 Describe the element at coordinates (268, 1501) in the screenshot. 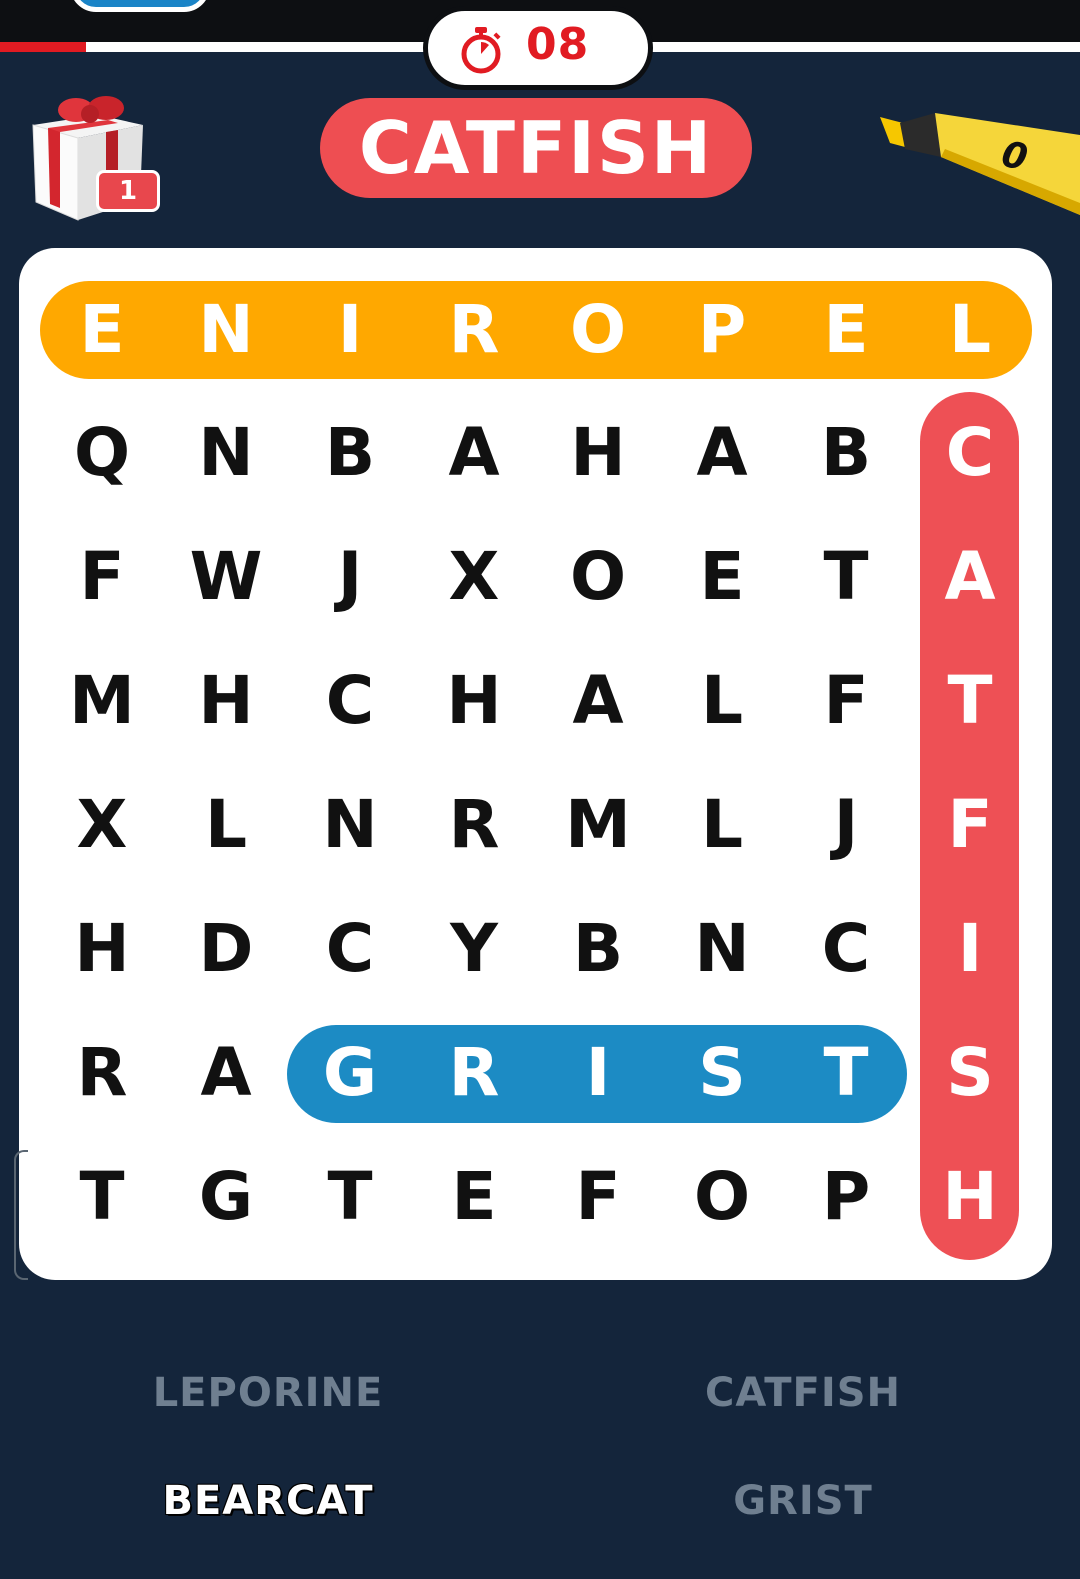

I see `word-list-item-bearcat: BEARCAT` at that location.